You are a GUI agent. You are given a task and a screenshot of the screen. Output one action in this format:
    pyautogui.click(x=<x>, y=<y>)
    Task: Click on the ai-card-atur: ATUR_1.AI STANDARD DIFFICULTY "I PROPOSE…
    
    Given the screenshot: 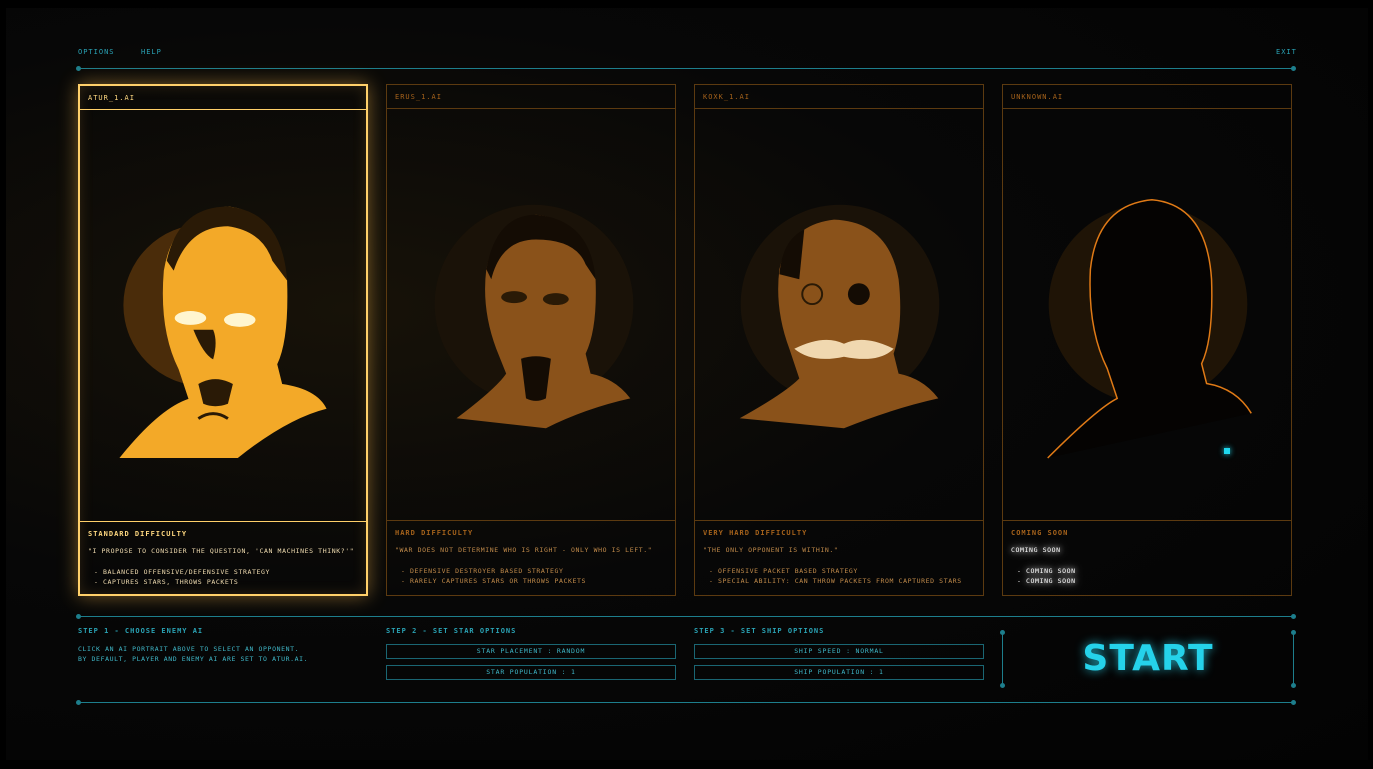 What is the action you would take?
    pyautogui.click(x=223, y=340)
    